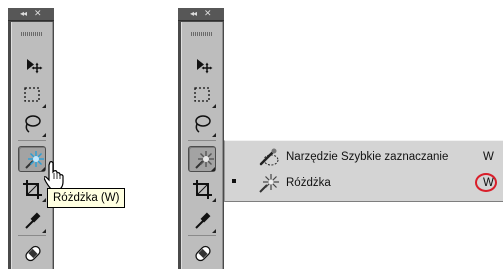 Image resolution: width=503 pixels, height=269 pixels. Describe the element at coordinates (269, 183) in the screenshot. I see `magic-wand-icon` at that location.